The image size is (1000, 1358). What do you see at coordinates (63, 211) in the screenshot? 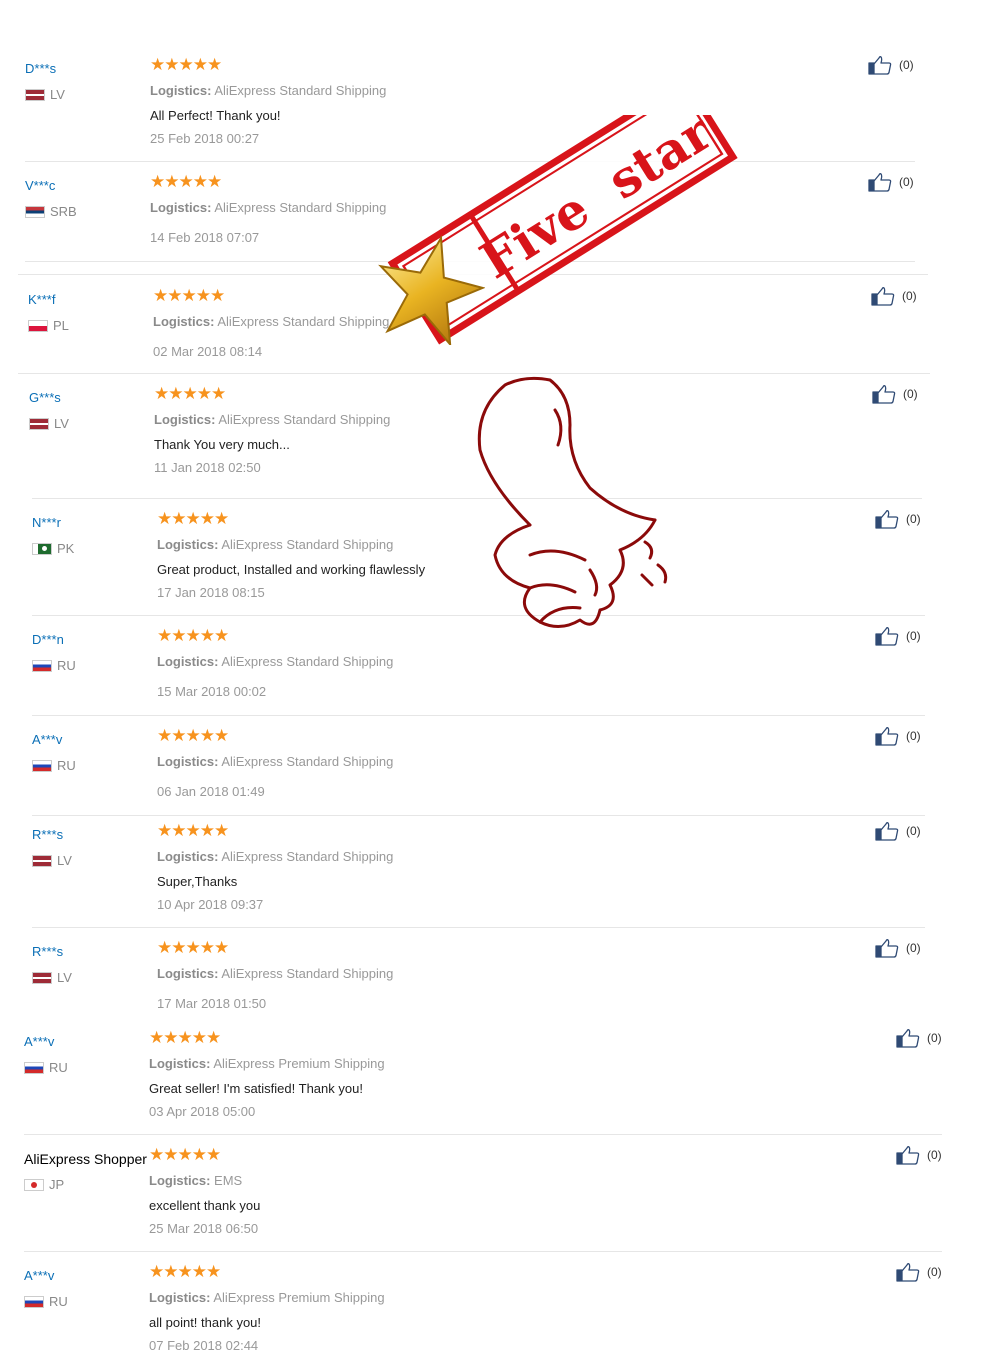
I see `country-code: SRB` at bounding box center [63, 211].